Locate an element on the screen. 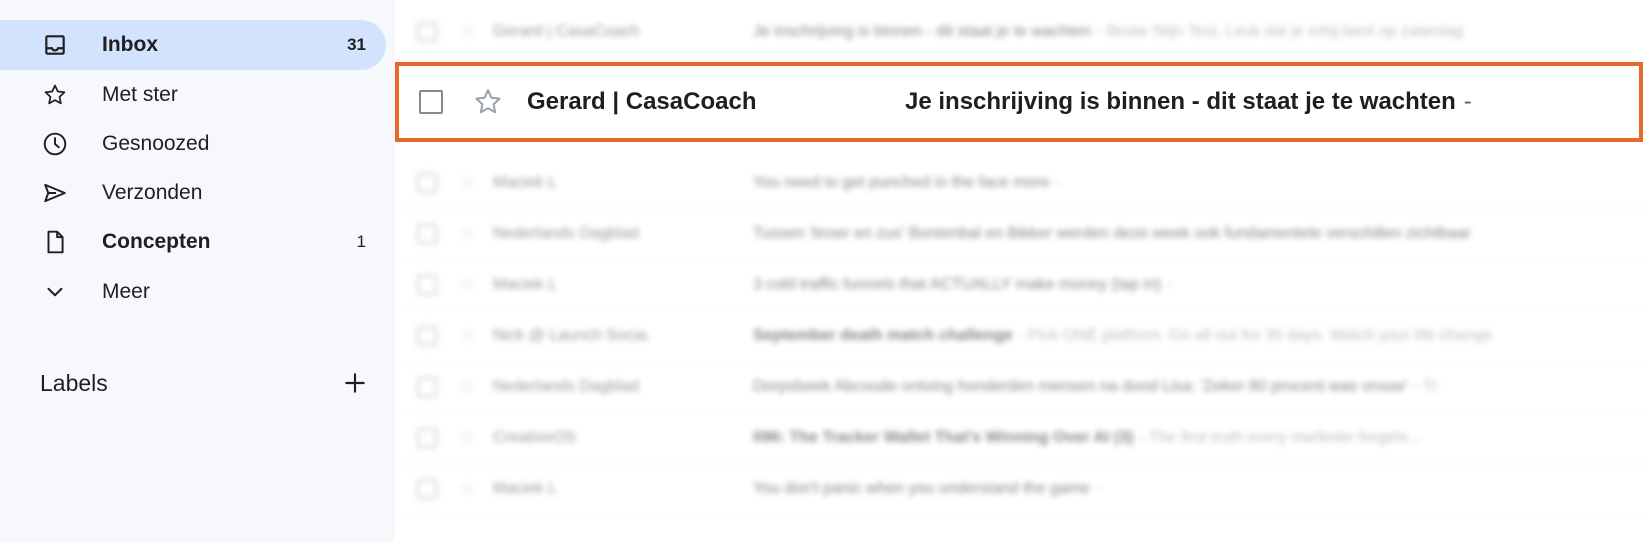 The image size is (1645, 542). labels-title: Labels is located at coordinates (74, 382).